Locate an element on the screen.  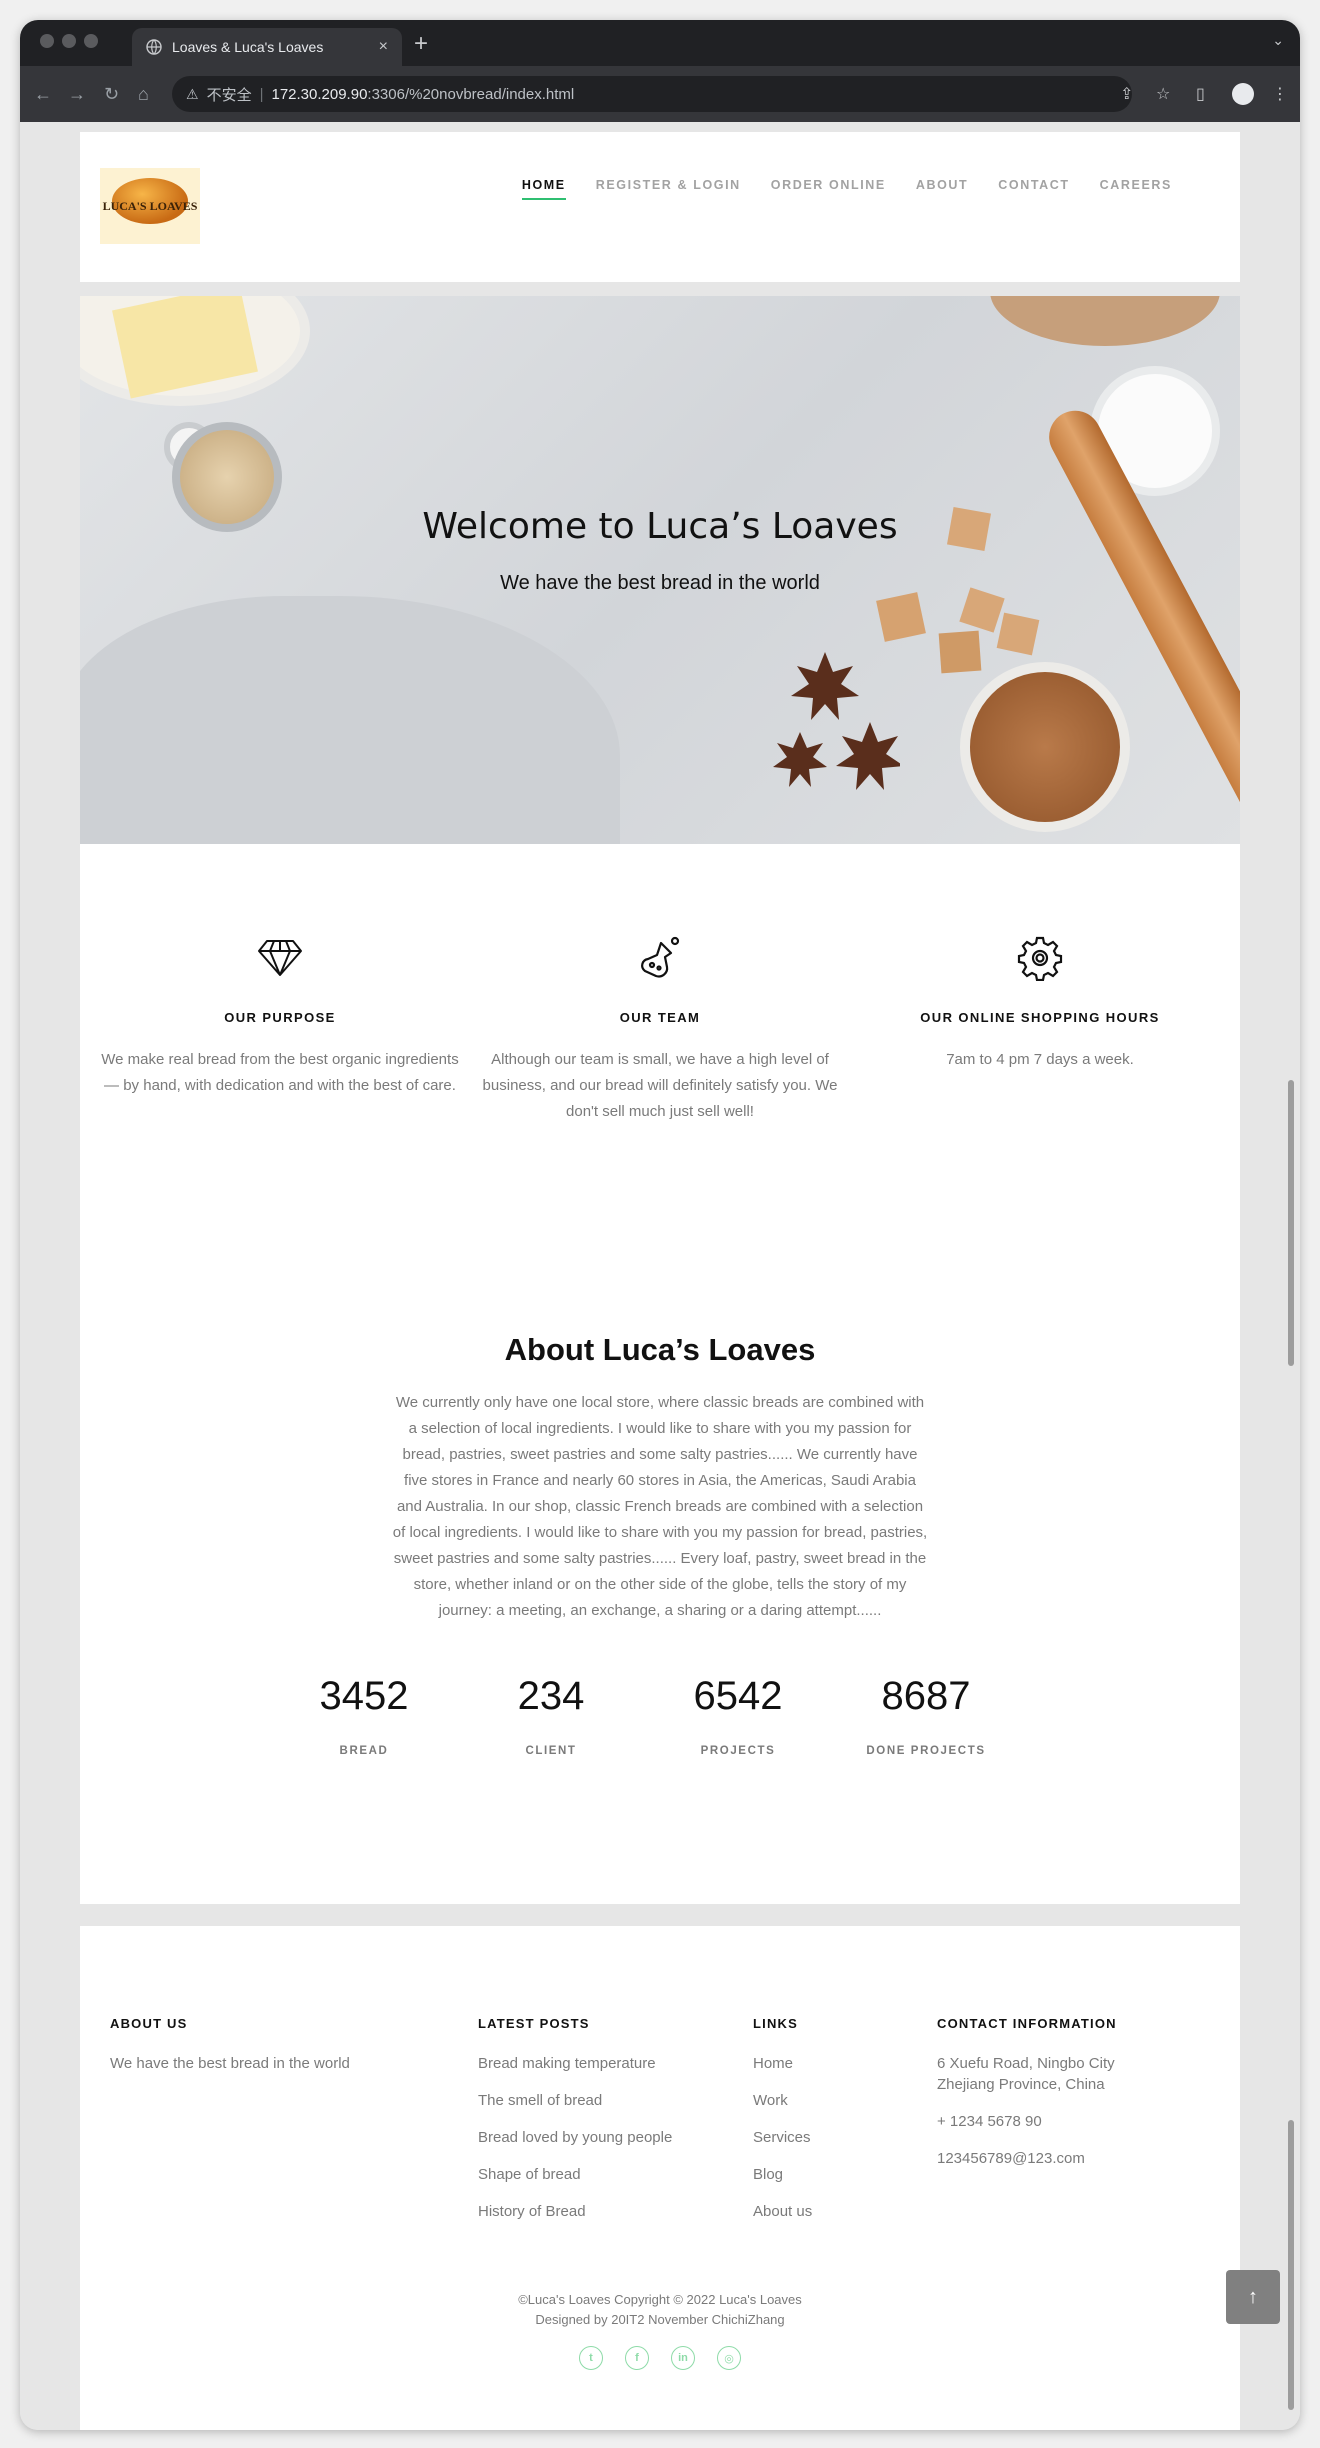
new-tab-button: + is located at coordinates (421, 44).